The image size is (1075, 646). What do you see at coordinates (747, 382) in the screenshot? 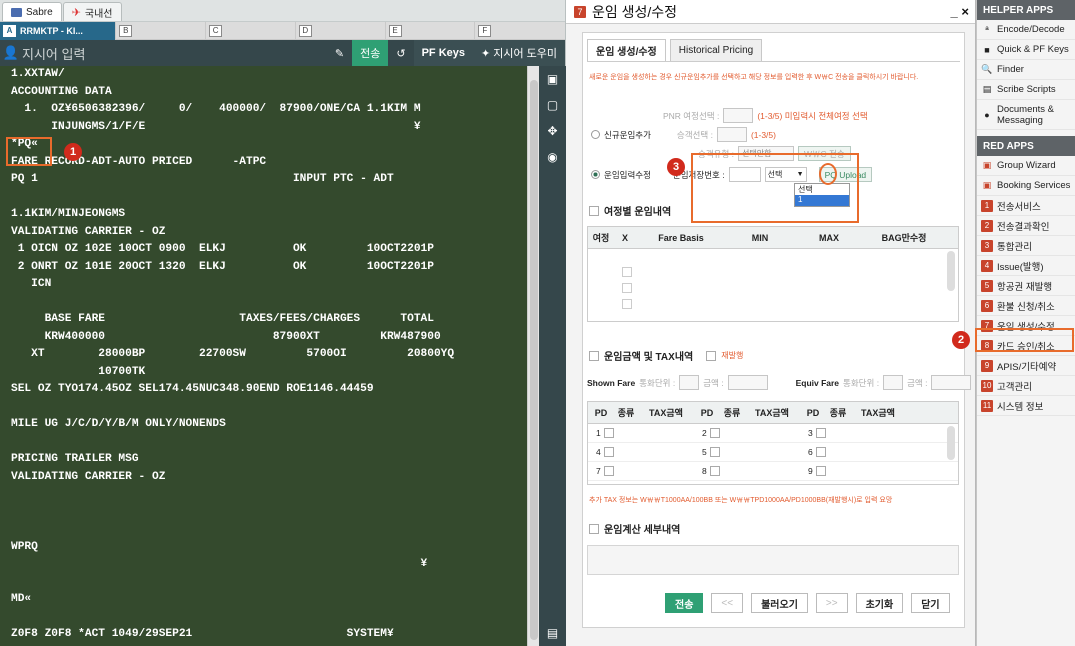
I see `amount-input` at bounding box center [747, 382].